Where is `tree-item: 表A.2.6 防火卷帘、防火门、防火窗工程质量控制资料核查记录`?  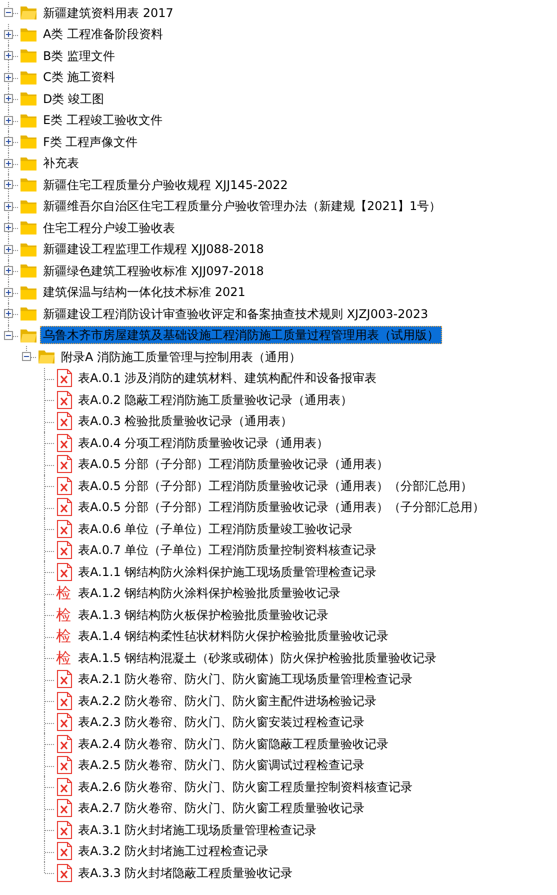
tree-item: 表A.2.6 防火卷帘、防火门、防火窗工程质量控制资料核查记录 is located at coordinates (245, 787).